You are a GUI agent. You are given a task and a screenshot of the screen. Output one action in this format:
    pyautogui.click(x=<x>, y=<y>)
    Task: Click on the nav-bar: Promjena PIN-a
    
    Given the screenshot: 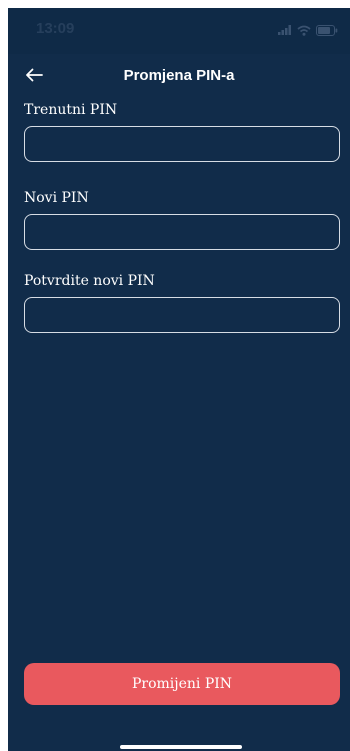 What is the action you would take?
    pyautogui.click(x=179, y=75)
    